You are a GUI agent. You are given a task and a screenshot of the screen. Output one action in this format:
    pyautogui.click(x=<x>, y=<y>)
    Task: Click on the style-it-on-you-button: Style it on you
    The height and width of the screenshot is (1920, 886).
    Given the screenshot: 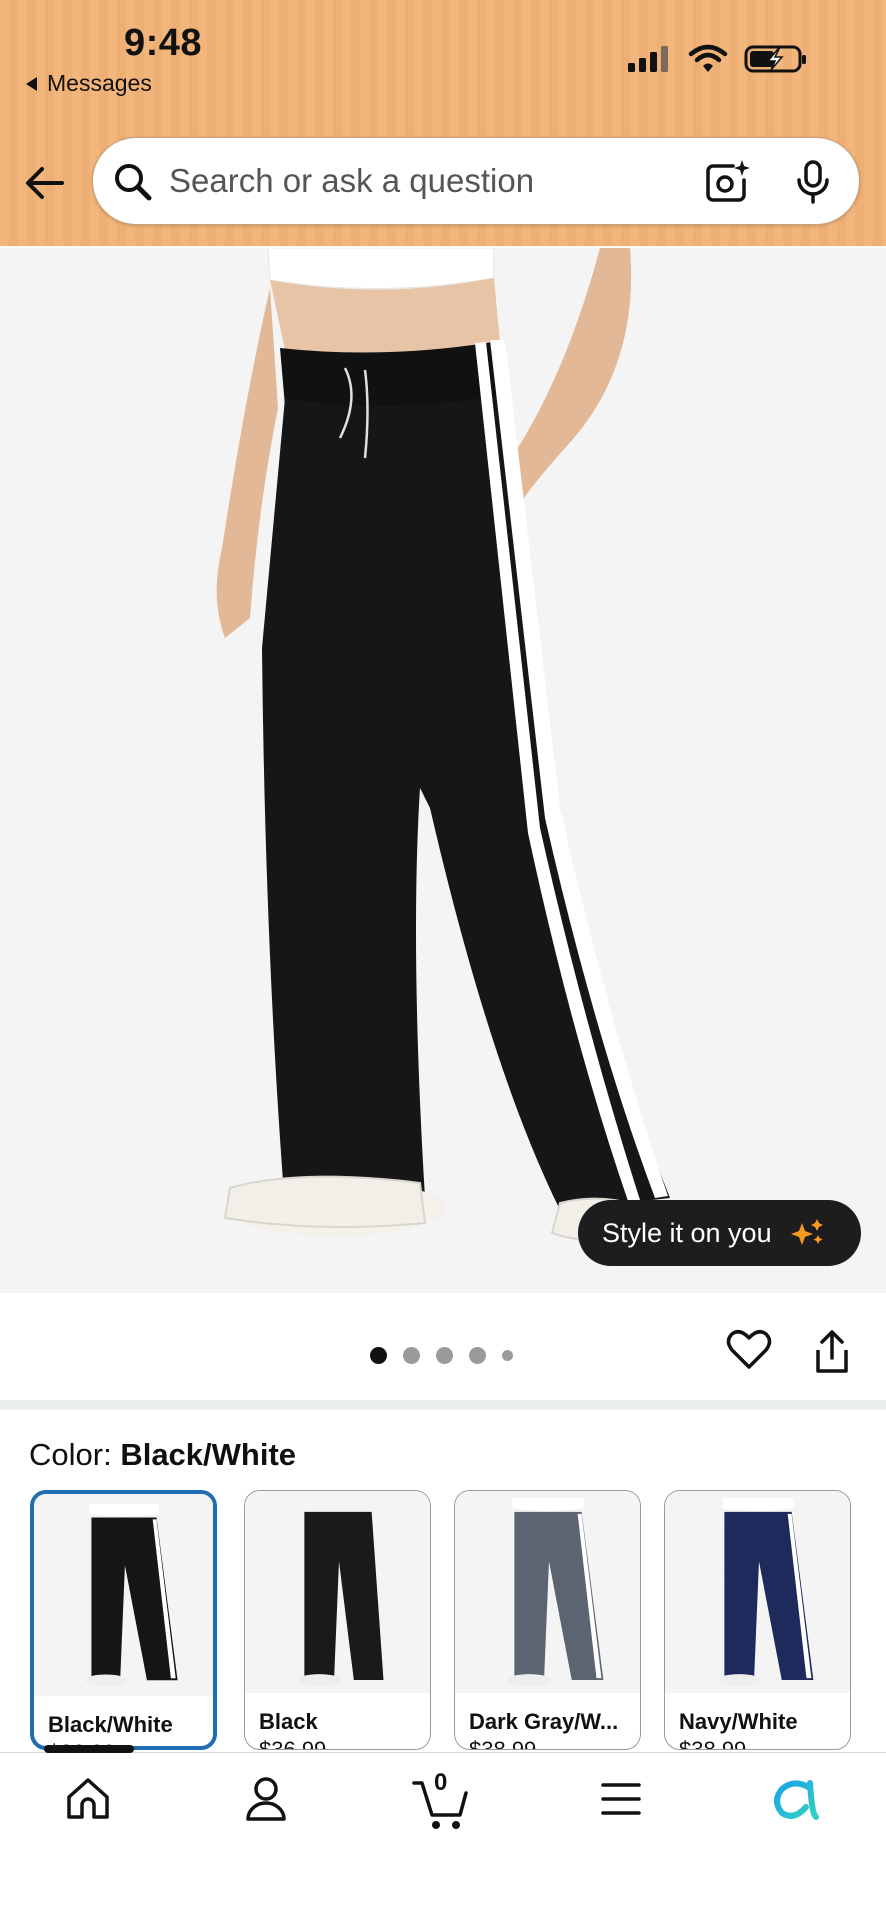 What is the action you would take?
    pyautogui.click(x=719, y=1233)
    